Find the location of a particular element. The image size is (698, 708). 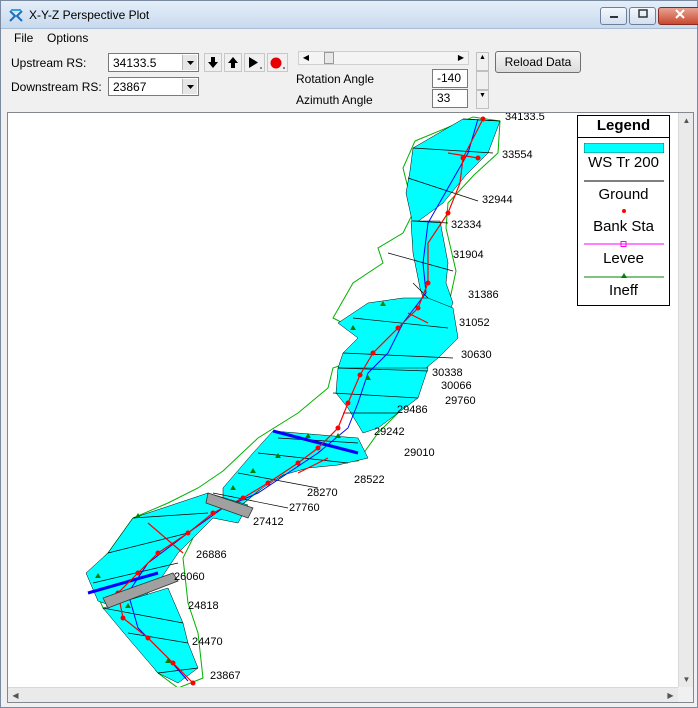

azimuth-label: Azimuth Angle is located at coordinates (334, 100).